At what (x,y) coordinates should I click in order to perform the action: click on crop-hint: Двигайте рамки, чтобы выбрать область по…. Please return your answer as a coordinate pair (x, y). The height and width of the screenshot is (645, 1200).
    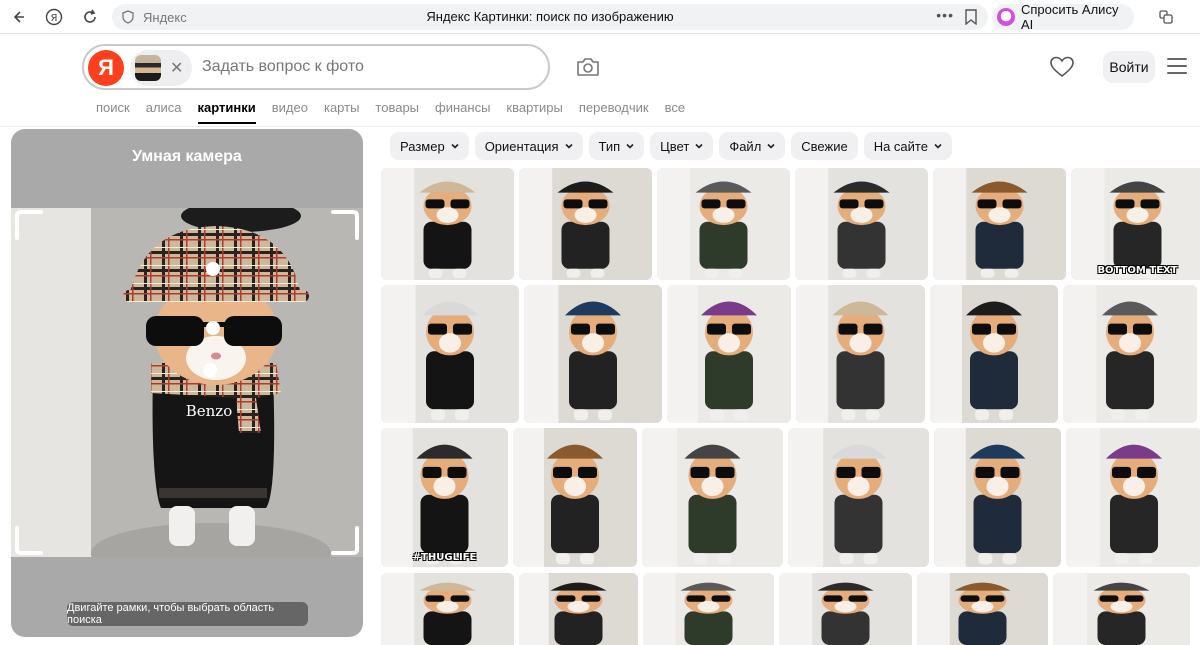
    Looking at the image, I should click on (187, 614).